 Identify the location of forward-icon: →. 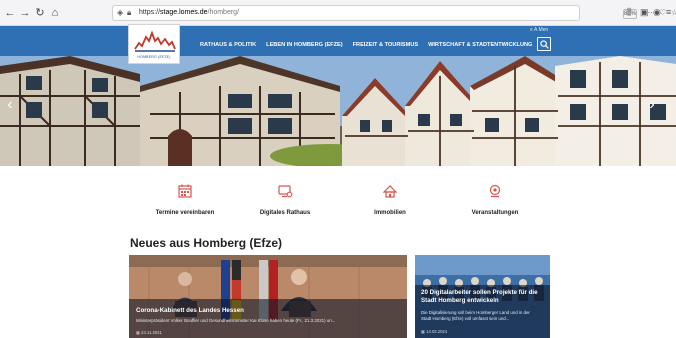
(25, 13).